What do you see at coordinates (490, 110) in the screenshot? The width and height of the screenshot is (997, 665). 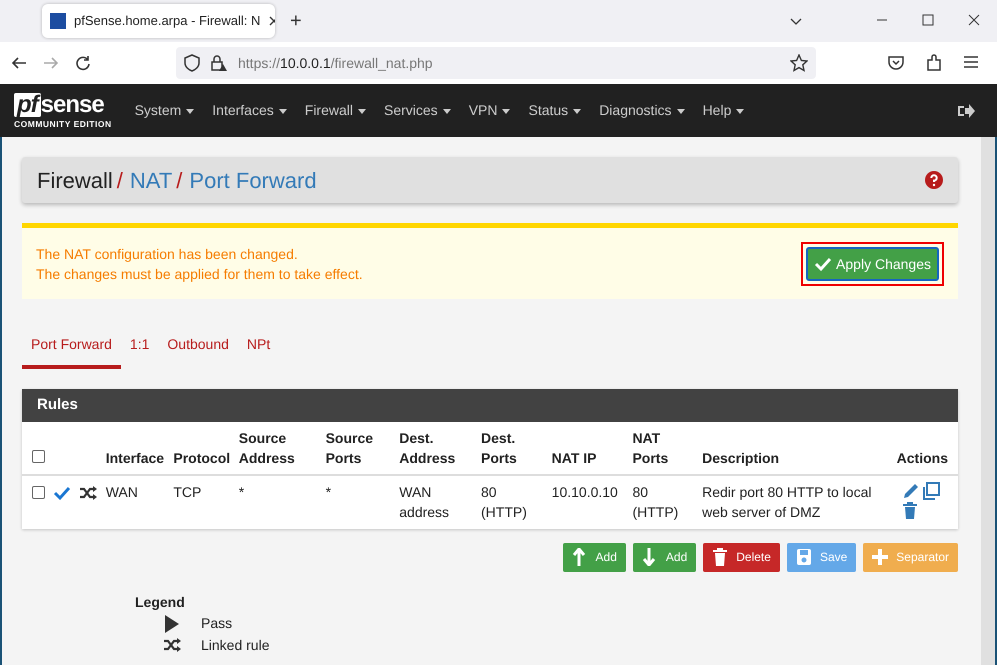 I see `menu-item: VPN` at bounding box center [490, 110].